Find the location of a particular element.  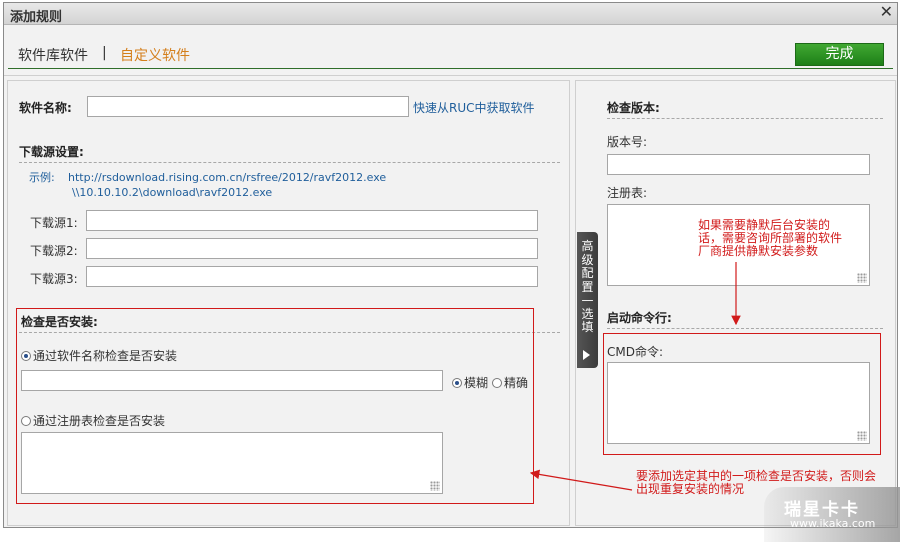

version-number-label: 版本号: is located at coordinates (627, 142).